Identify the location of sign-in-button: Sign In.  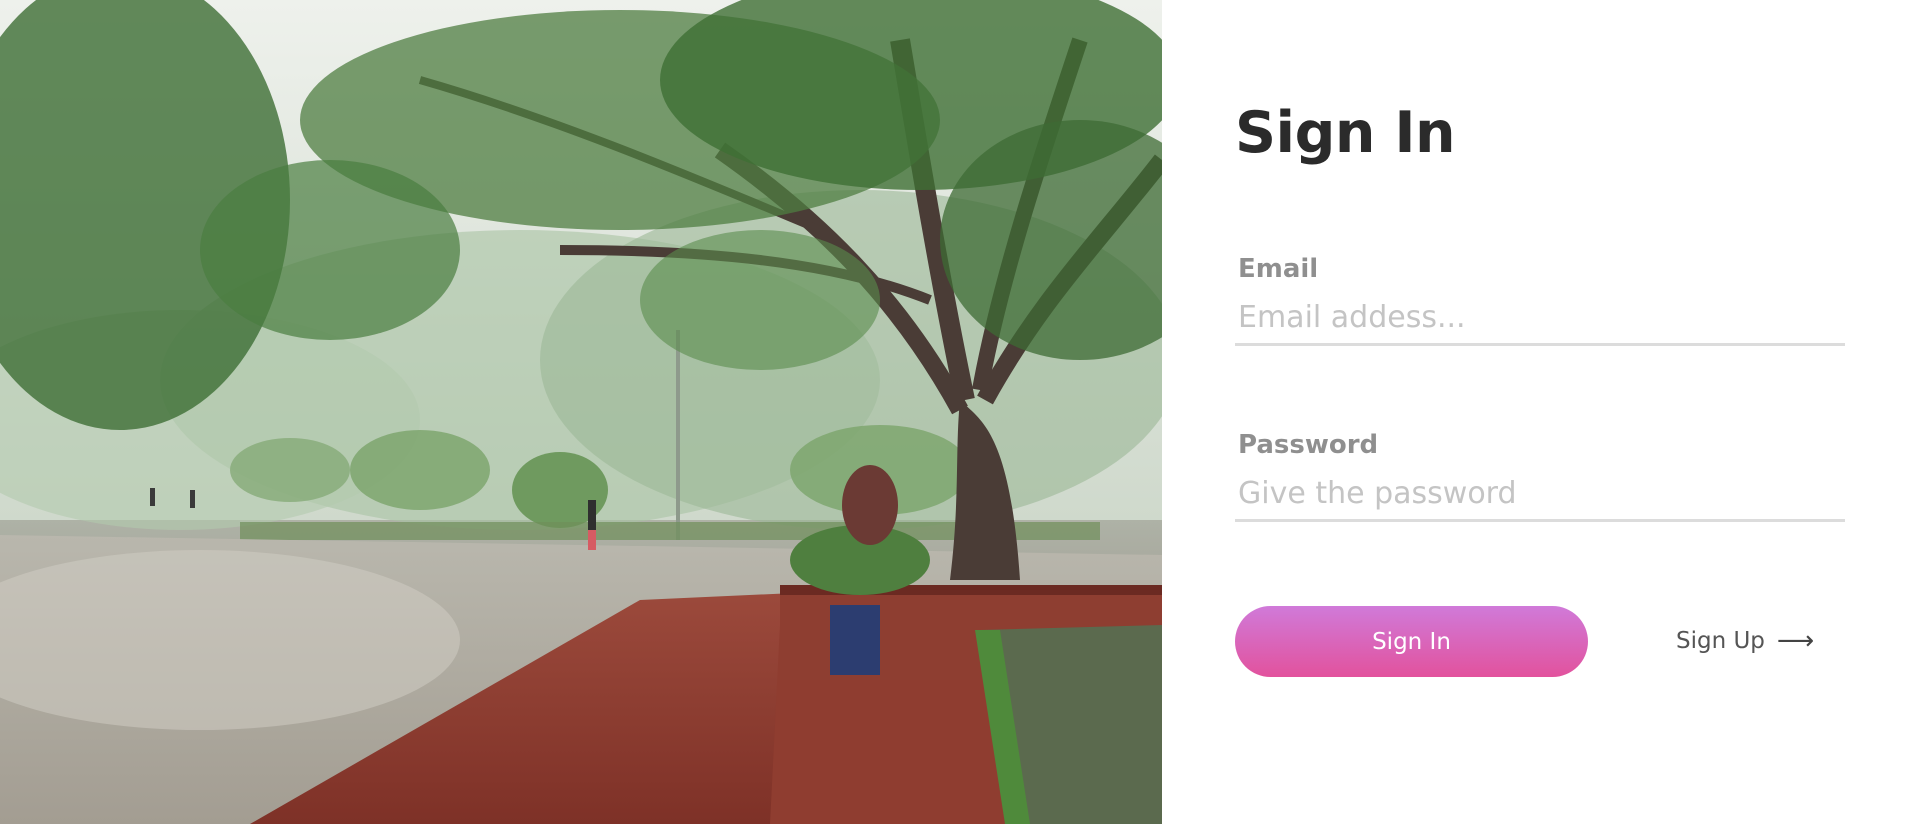
(1411, 641).